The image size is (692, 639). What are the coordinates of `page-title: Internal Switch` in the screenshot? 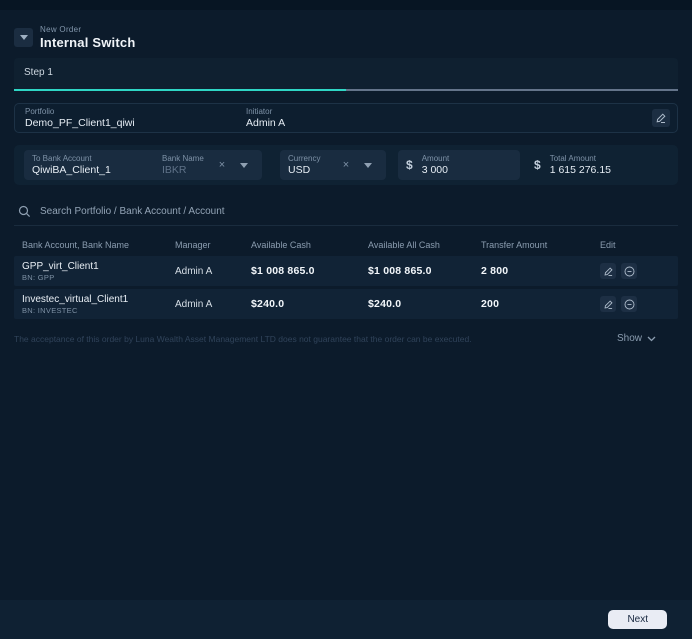 It's located at (88, 42).